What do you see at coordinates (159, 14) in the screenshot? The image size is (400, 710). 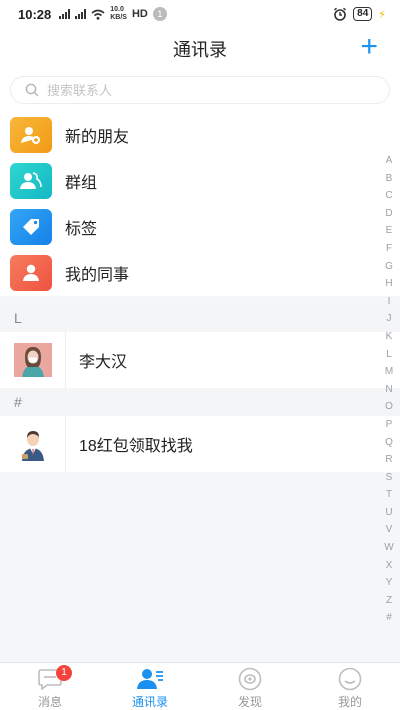 I see `notification-count: 1` at bounding box center [159, 14].